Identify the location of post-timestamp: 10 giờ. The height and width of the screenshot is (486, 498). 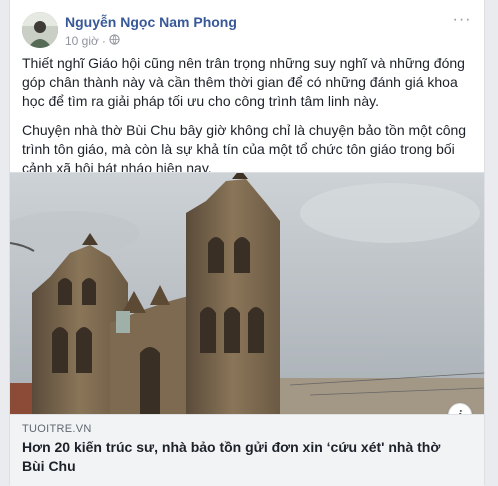
(82, 41).